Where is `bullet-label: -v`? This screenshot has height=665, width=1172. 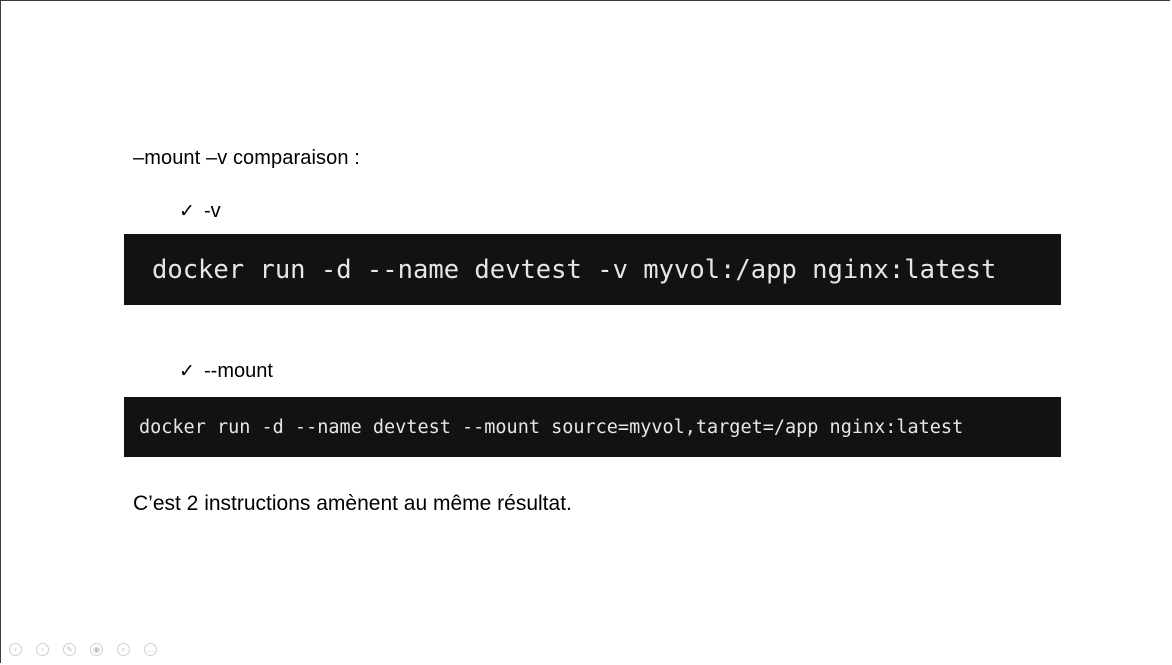
bullet-label: -v is located at coordinates (212, 211).